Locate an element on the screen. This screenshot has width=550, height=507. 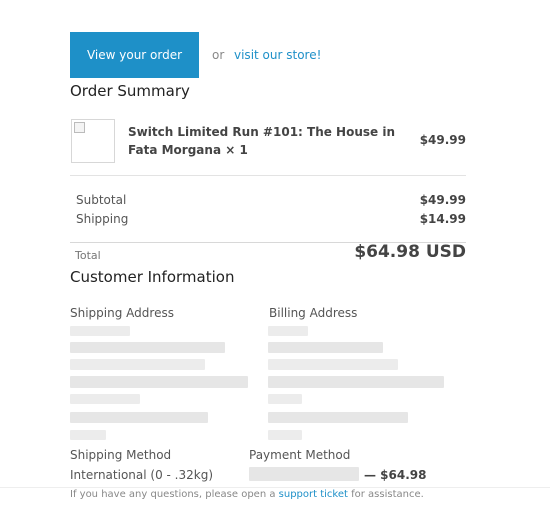
total-value: $64.98 USD is located at coordinates (410, 252).